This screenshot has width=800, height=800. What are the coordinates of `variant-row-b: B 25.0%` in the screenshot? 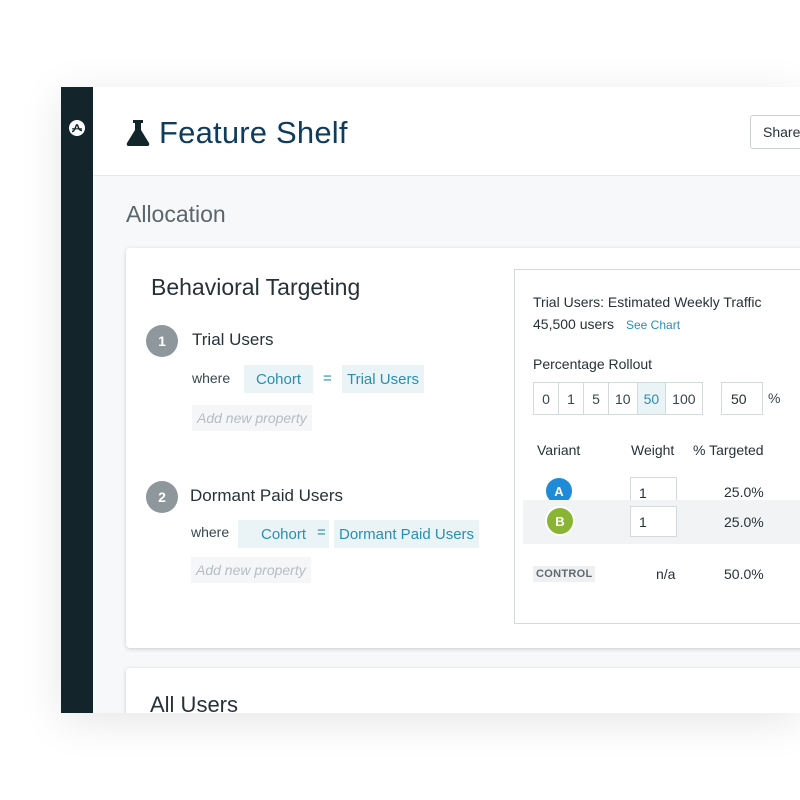 It's located at (661, 522).